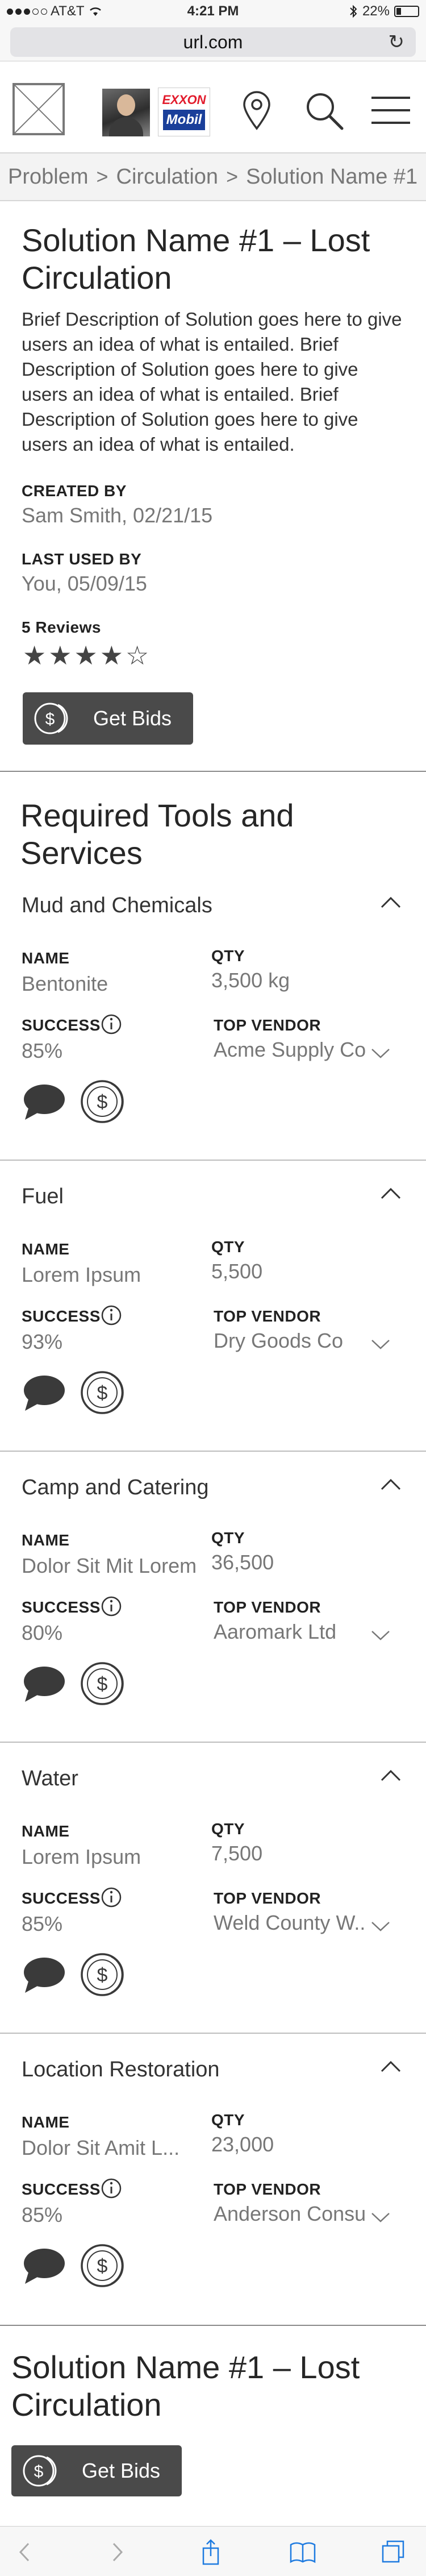  I want to click on tool-name-value: Dolor Sit Mit Lorem, so click(109, 1565).